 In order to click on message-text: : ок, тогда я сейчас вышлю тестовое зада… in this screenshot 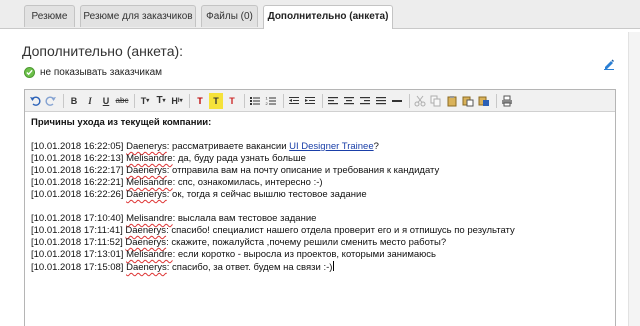, I will do `click(266, 194)`.